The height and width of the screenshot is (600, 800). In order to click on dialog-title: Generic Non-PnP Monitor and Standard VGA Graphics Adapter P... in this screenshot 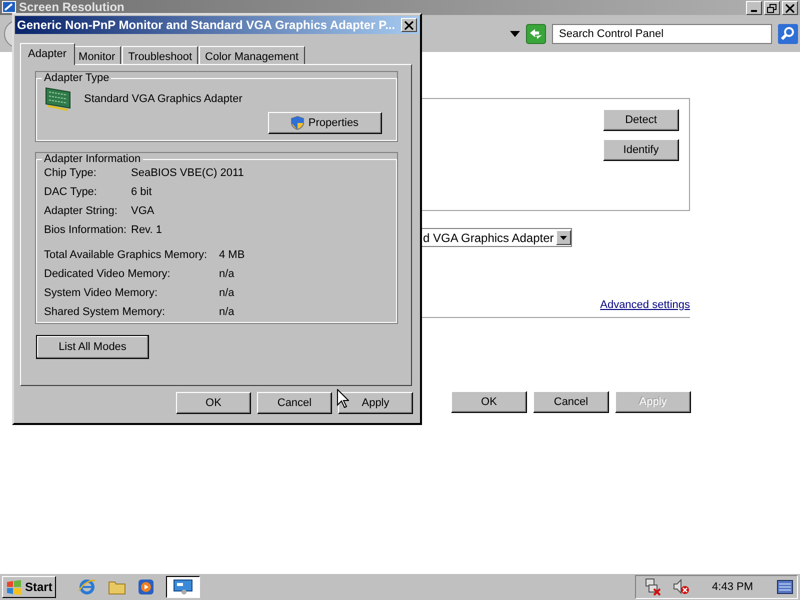, I will do `click(206, 25)`.